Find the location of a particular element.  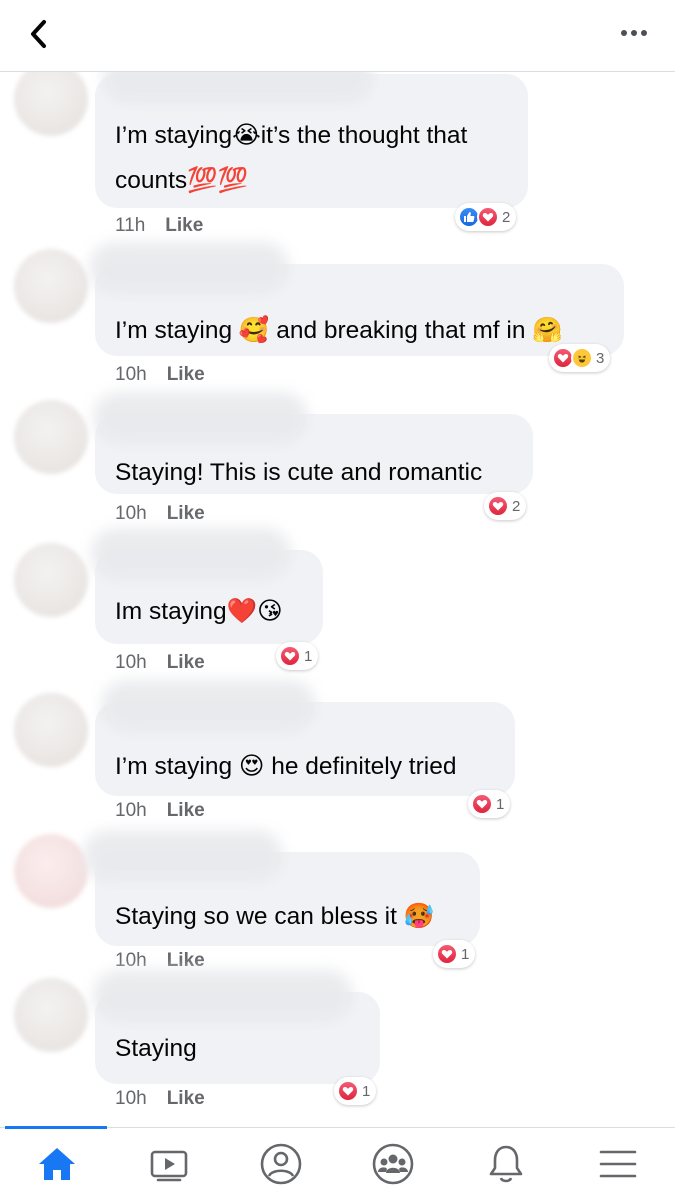

video-icon is located at coordinates (169, 1166).